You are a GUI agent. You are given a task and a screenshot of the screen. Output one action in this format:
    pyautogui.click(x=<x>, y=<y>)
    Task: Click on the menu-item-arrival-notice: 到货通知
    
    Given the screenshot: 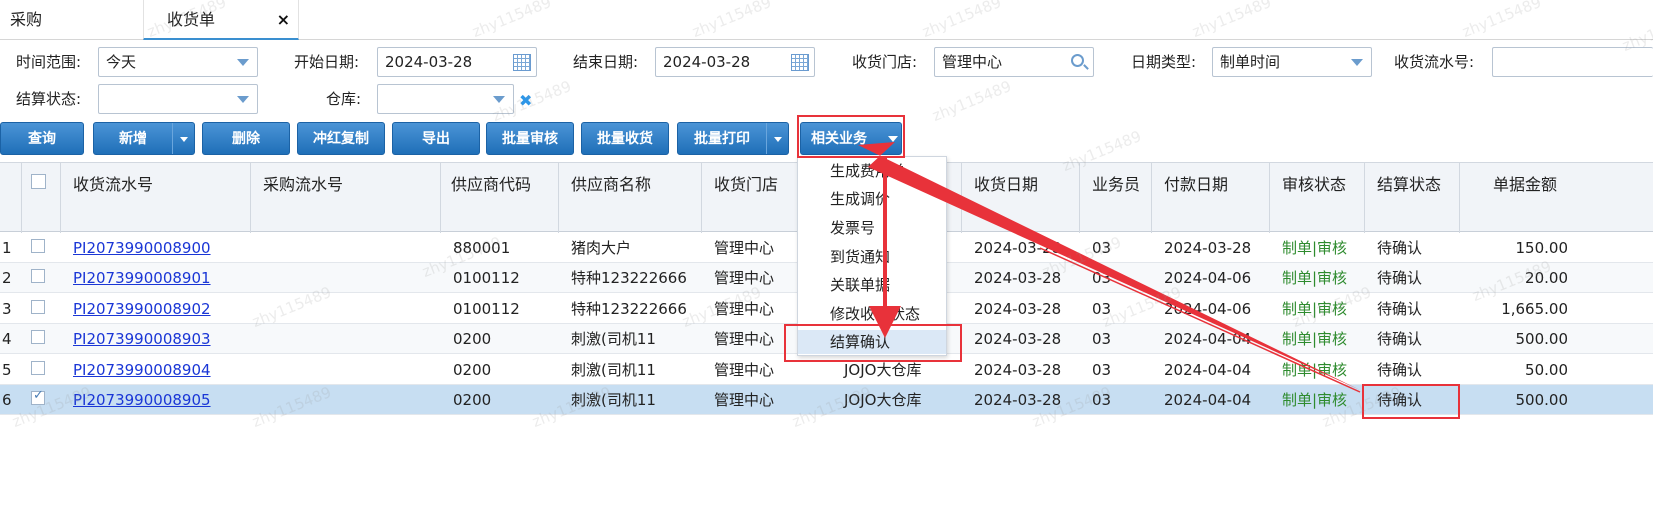 What is the action you would take?
    pyautogui.click(x=860, y=257)
    